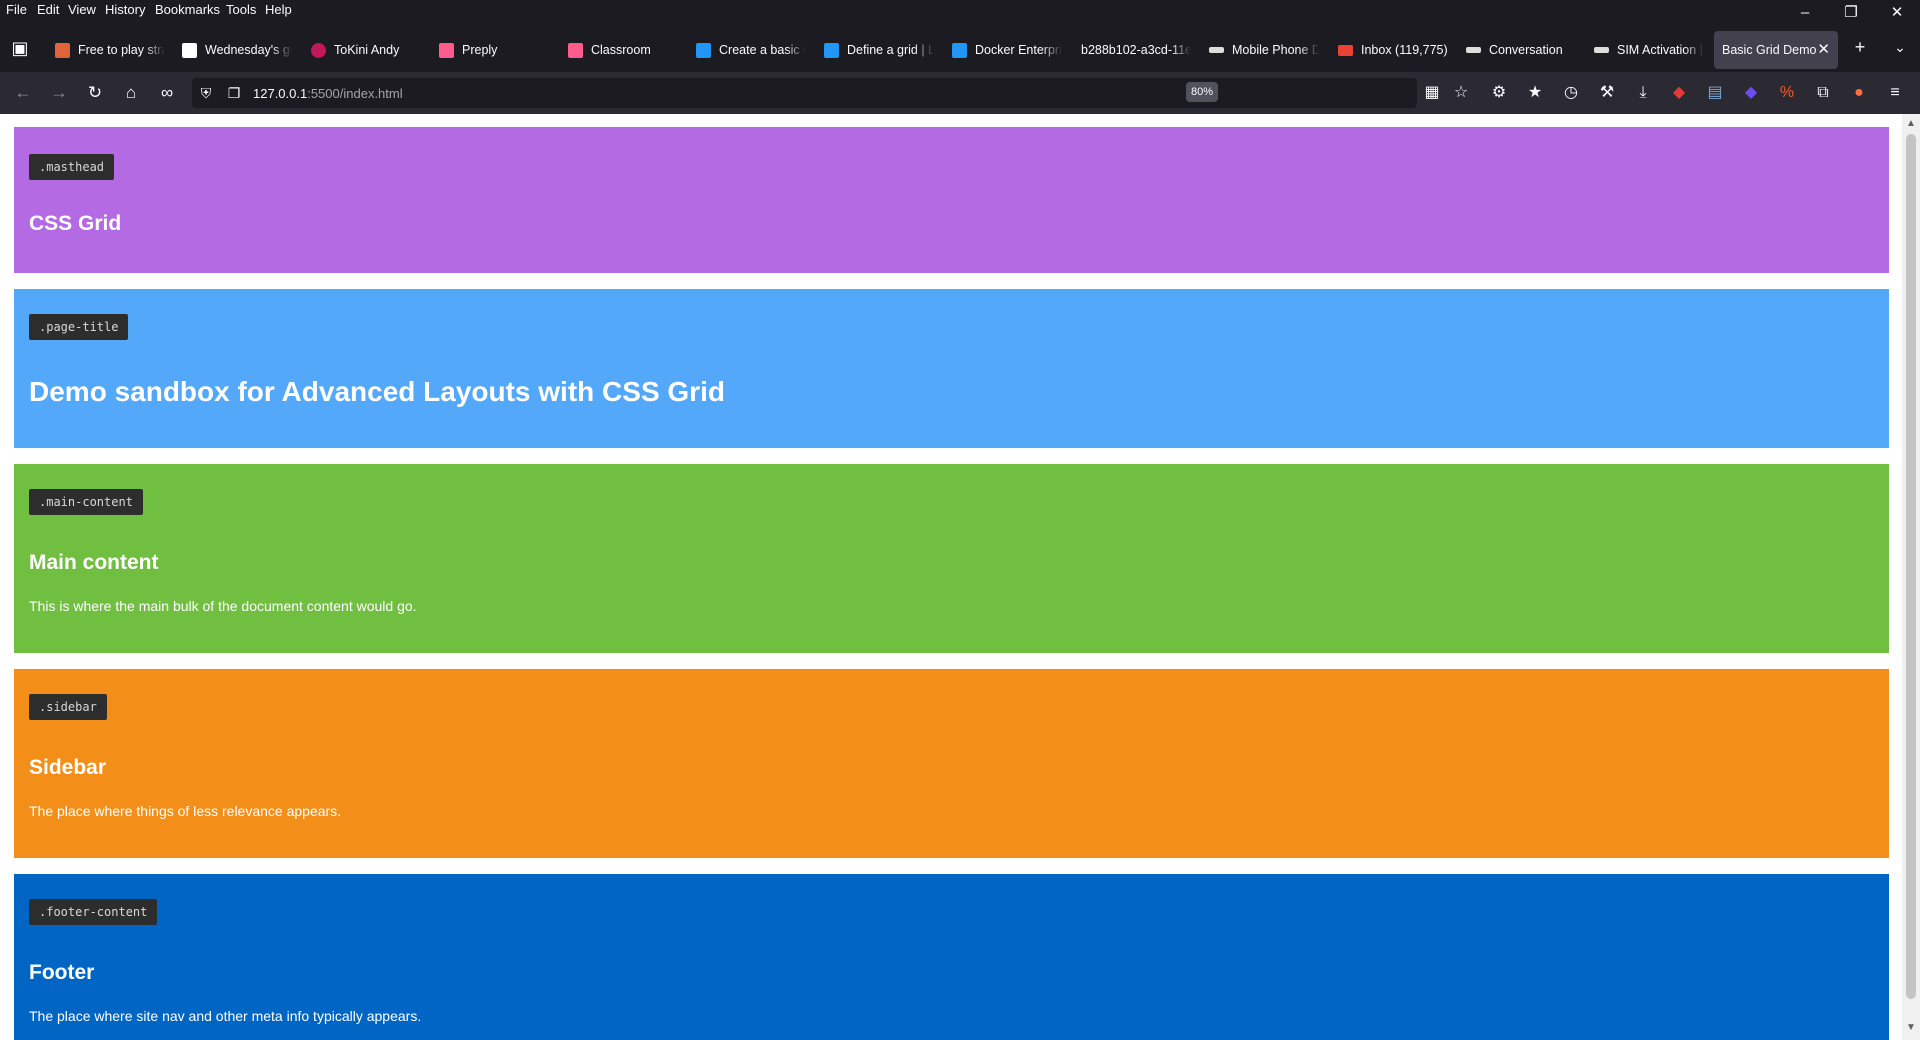  I want to click on download-icon: ⤓, so click(1643, 93).